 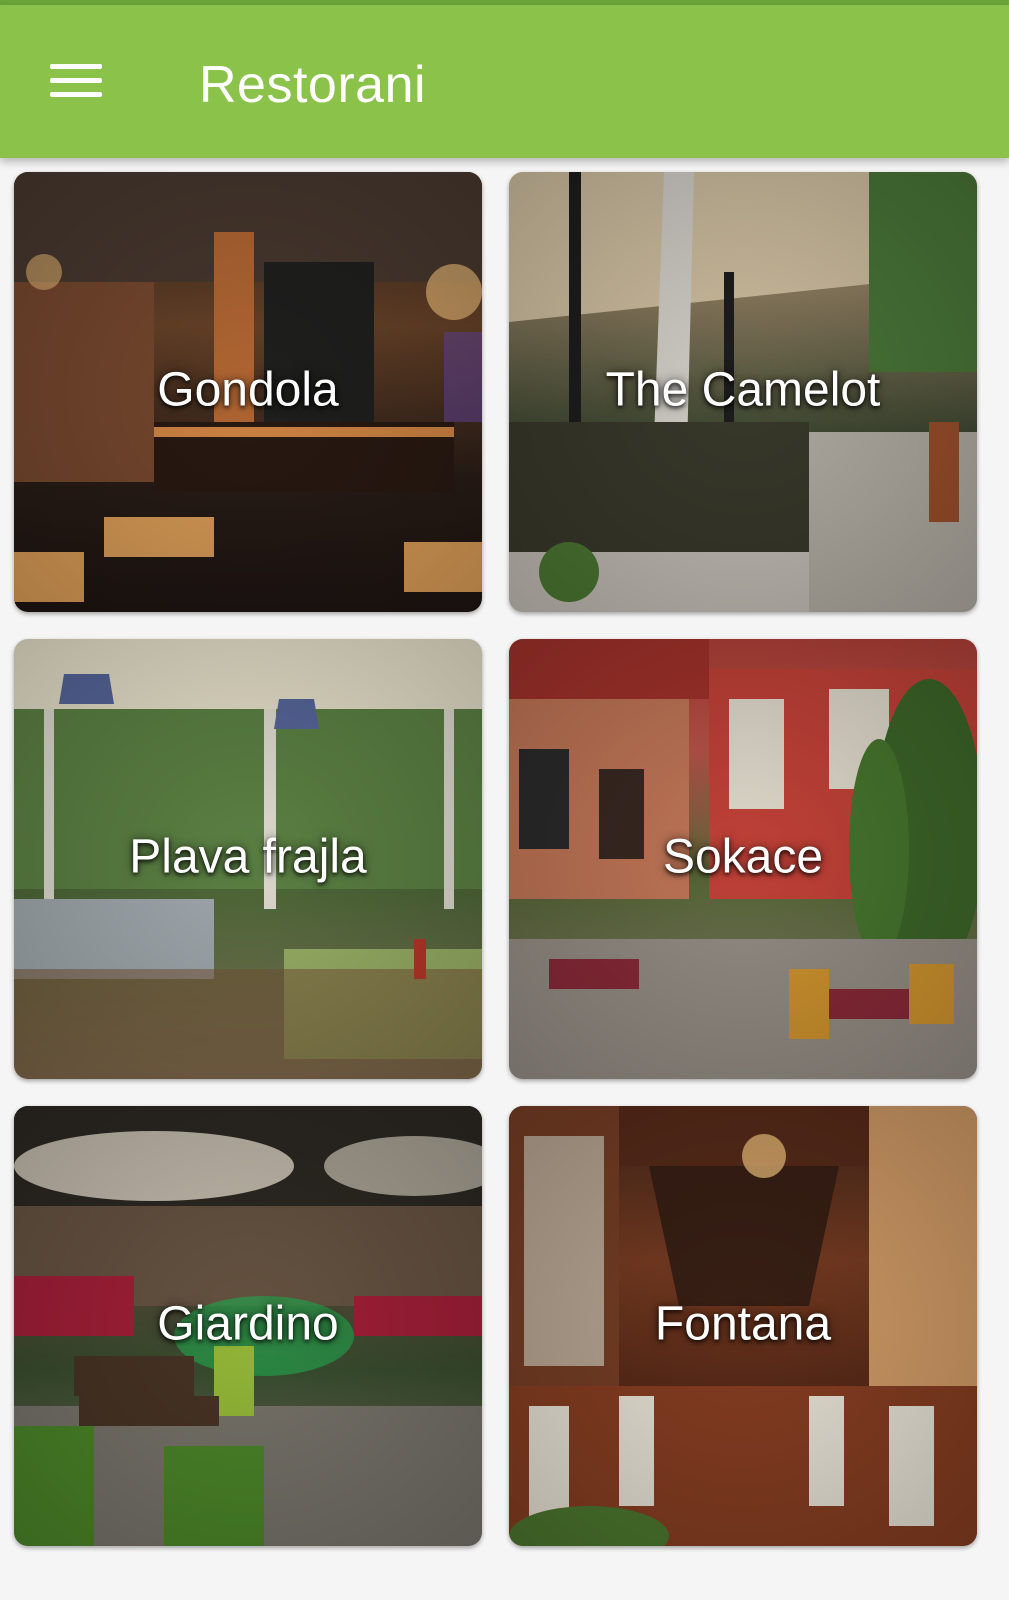 I want to click on restaurant-name: Sokace, so click(x=743, y=857).